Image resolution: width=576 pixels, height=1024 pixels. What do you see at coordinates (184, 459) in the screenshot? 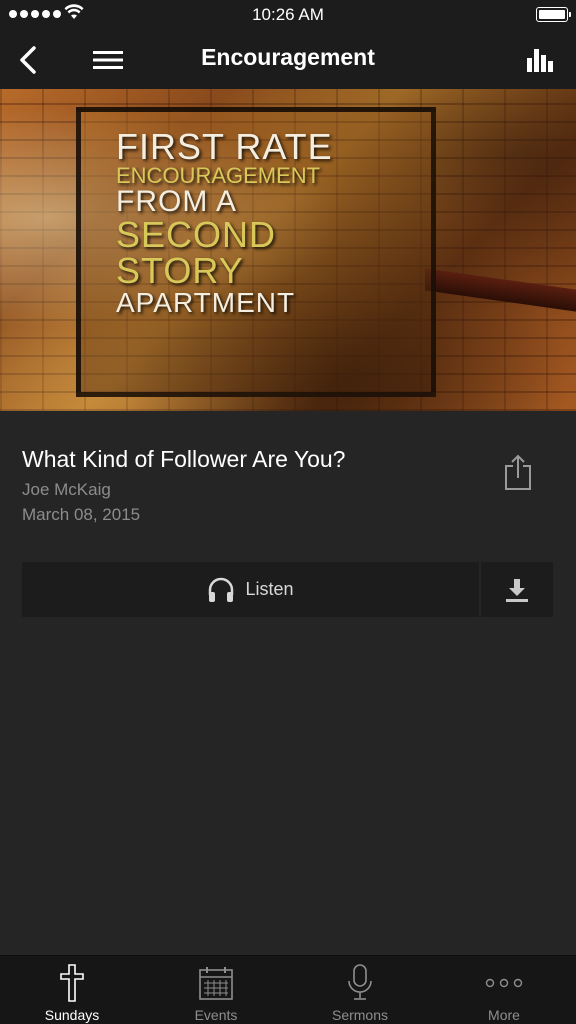
I see `sermon-title: What Kind of Follower Are You?` at bounding box center [184, 459].